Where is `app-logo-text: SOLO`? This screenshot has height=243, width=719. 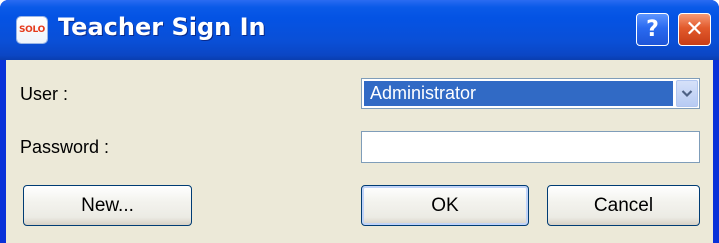 app-logo-text: SOLO is located at coordinates (32, 30).